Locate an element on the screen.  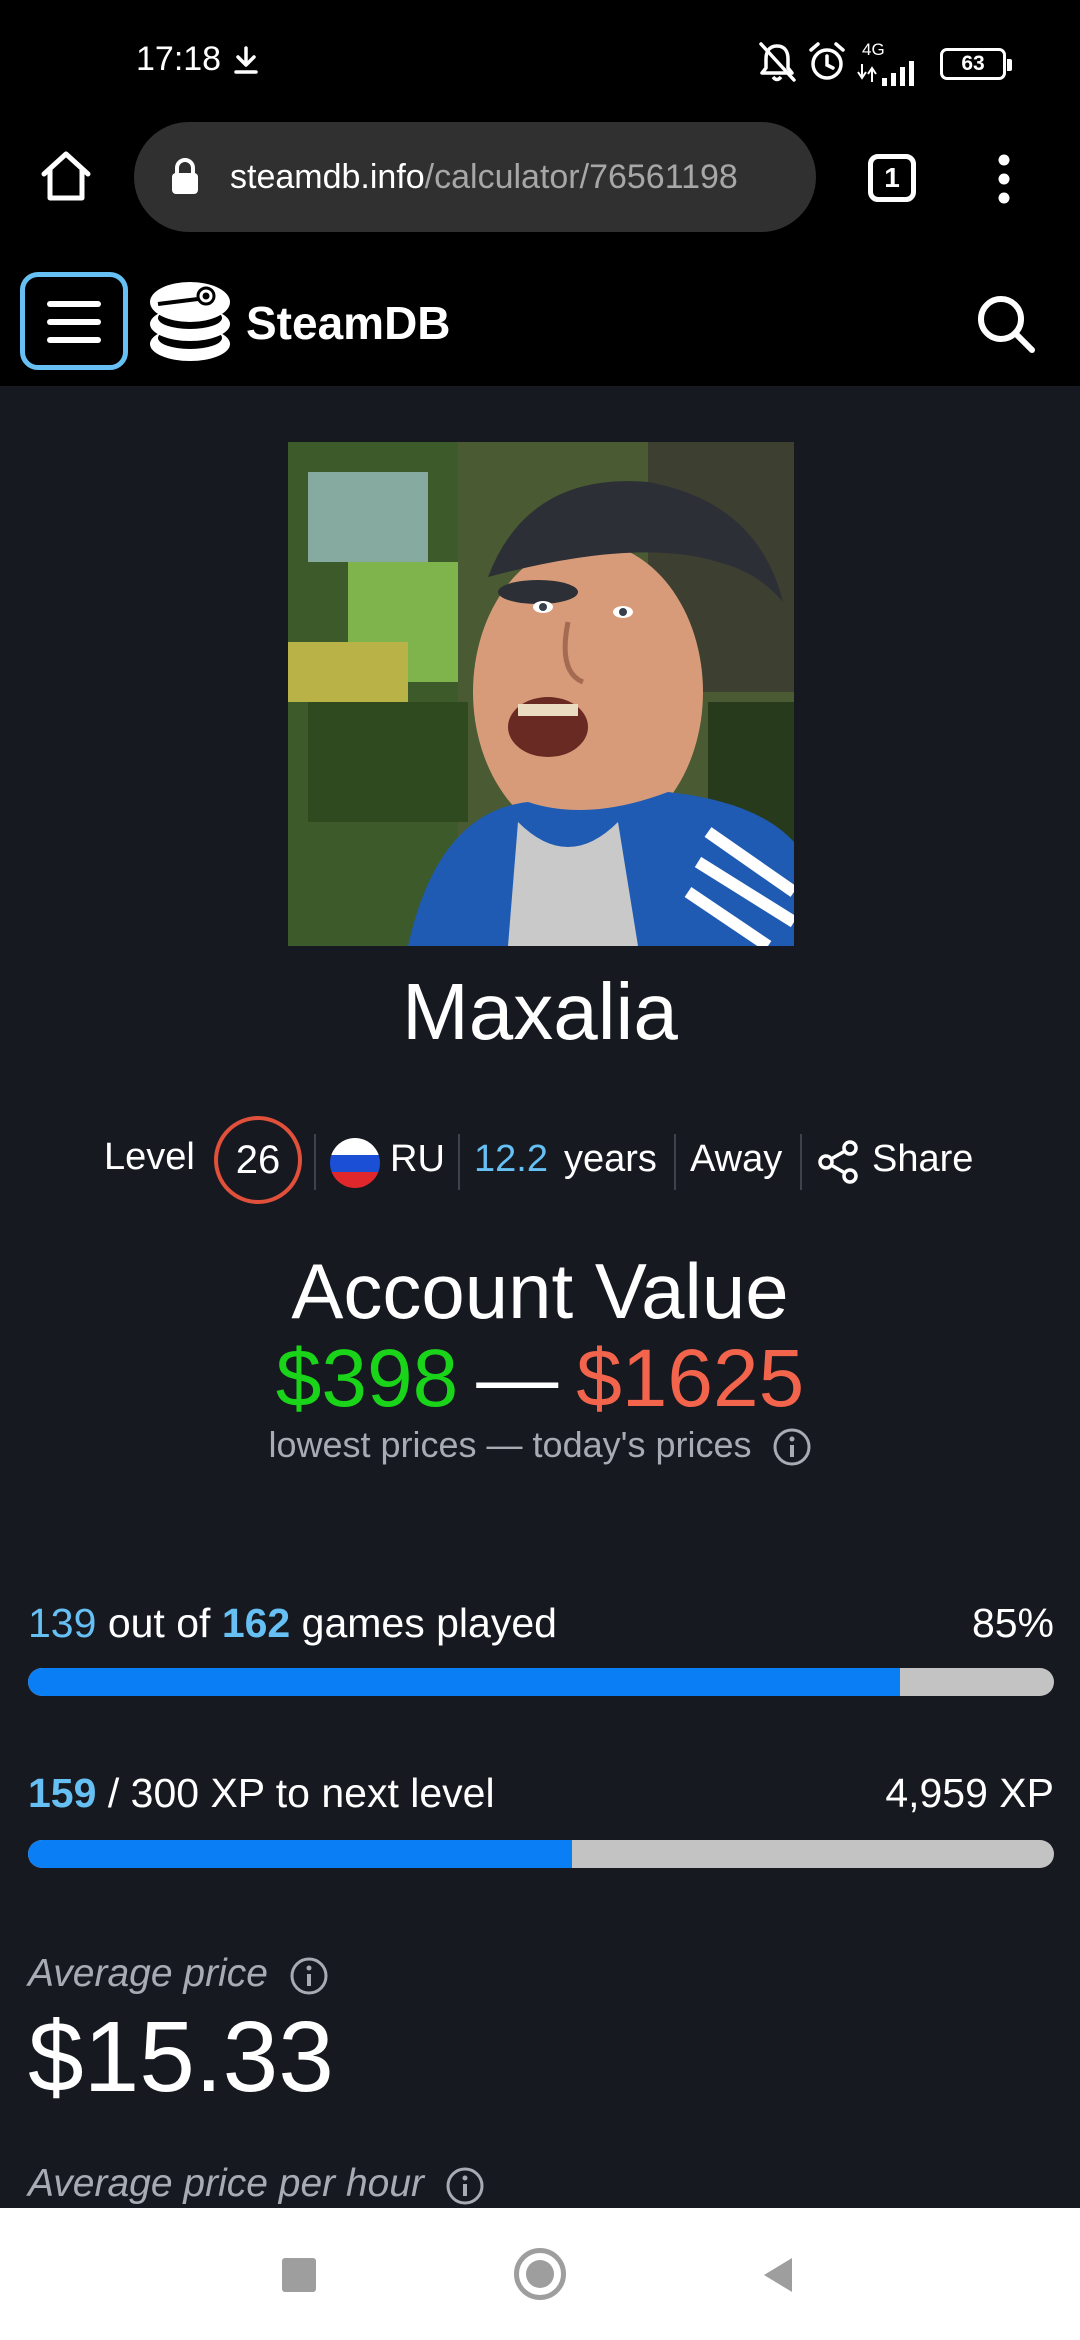
account-value-range: $398— $1625 is located at coordinates (540, 1379).